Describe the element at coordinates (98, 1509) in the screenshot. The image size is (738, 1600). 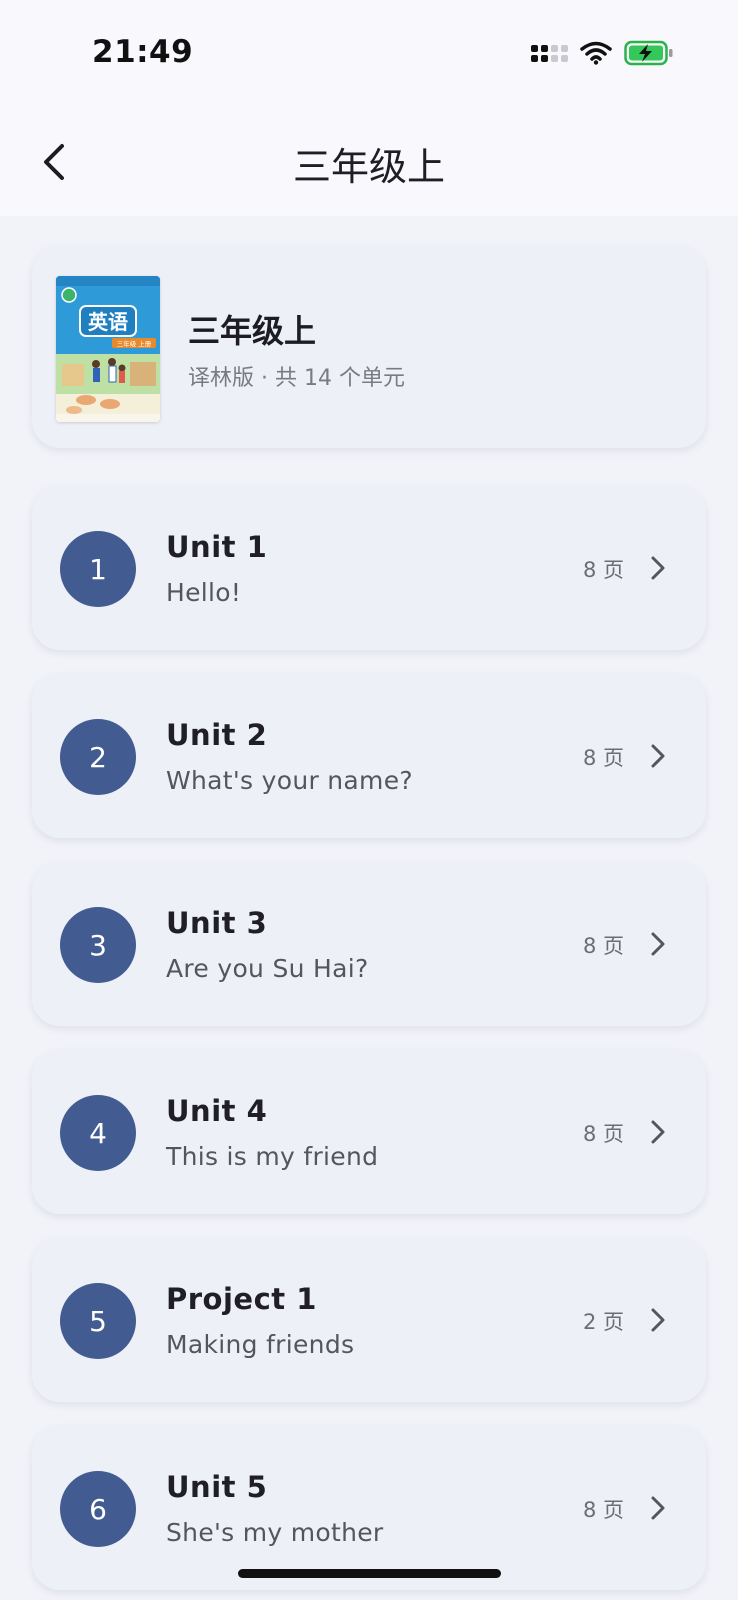
I see `unit-number-badge: 6` at that location.